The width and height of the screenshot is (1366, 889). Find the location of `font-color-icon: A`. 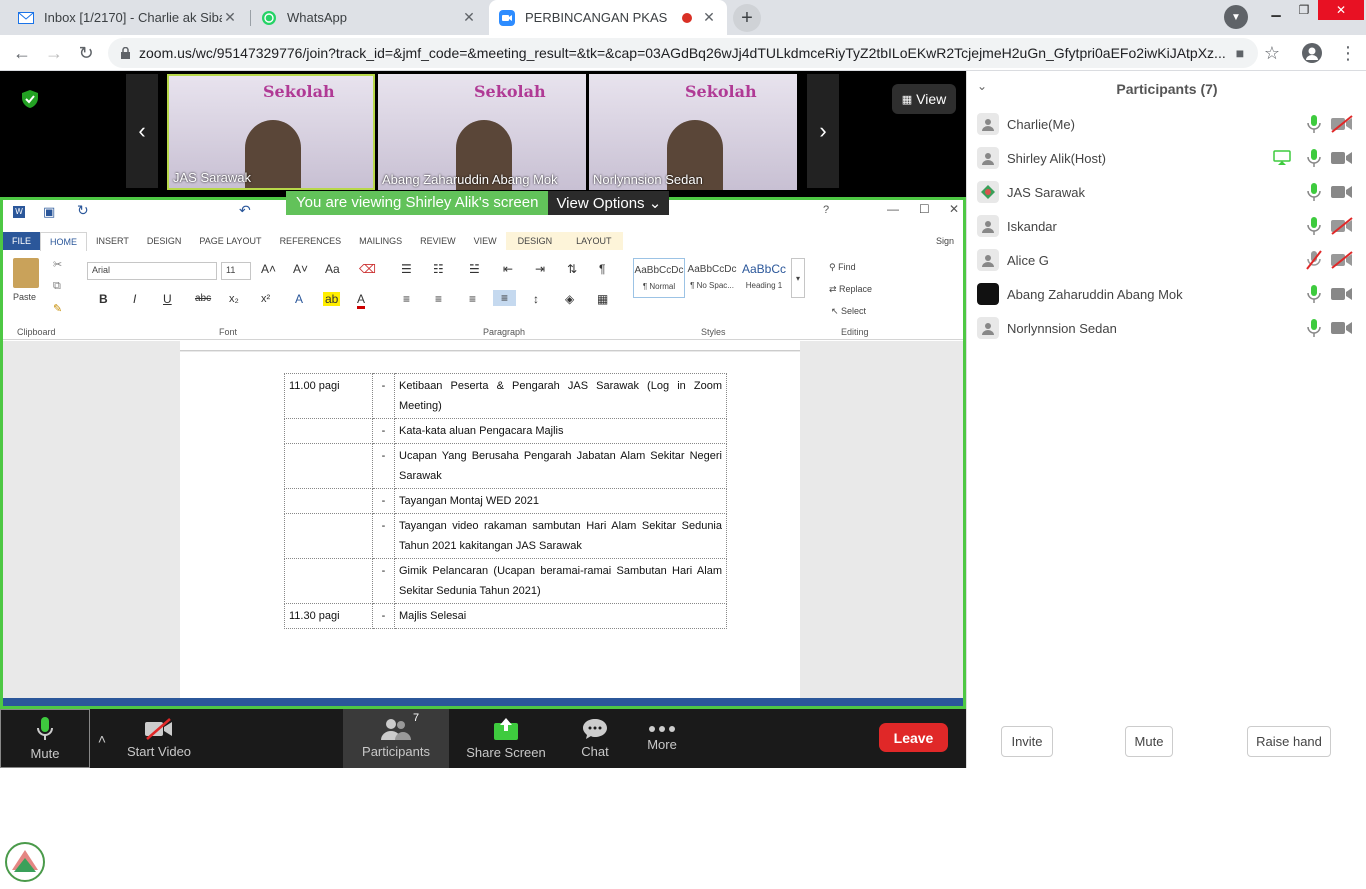

font-color-icon: A is located at coordinates (361, 300).